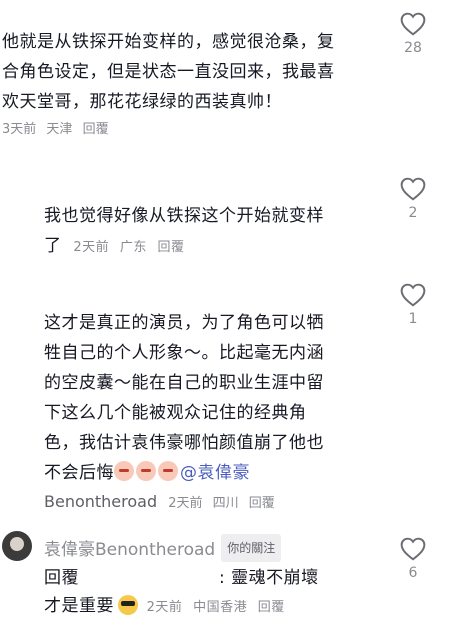  What do you see at coordinates (269, 578) in the screenshot?
I see `comment-text-fragment: : 靈魂不崩壞` at bounding box center [269, 578].